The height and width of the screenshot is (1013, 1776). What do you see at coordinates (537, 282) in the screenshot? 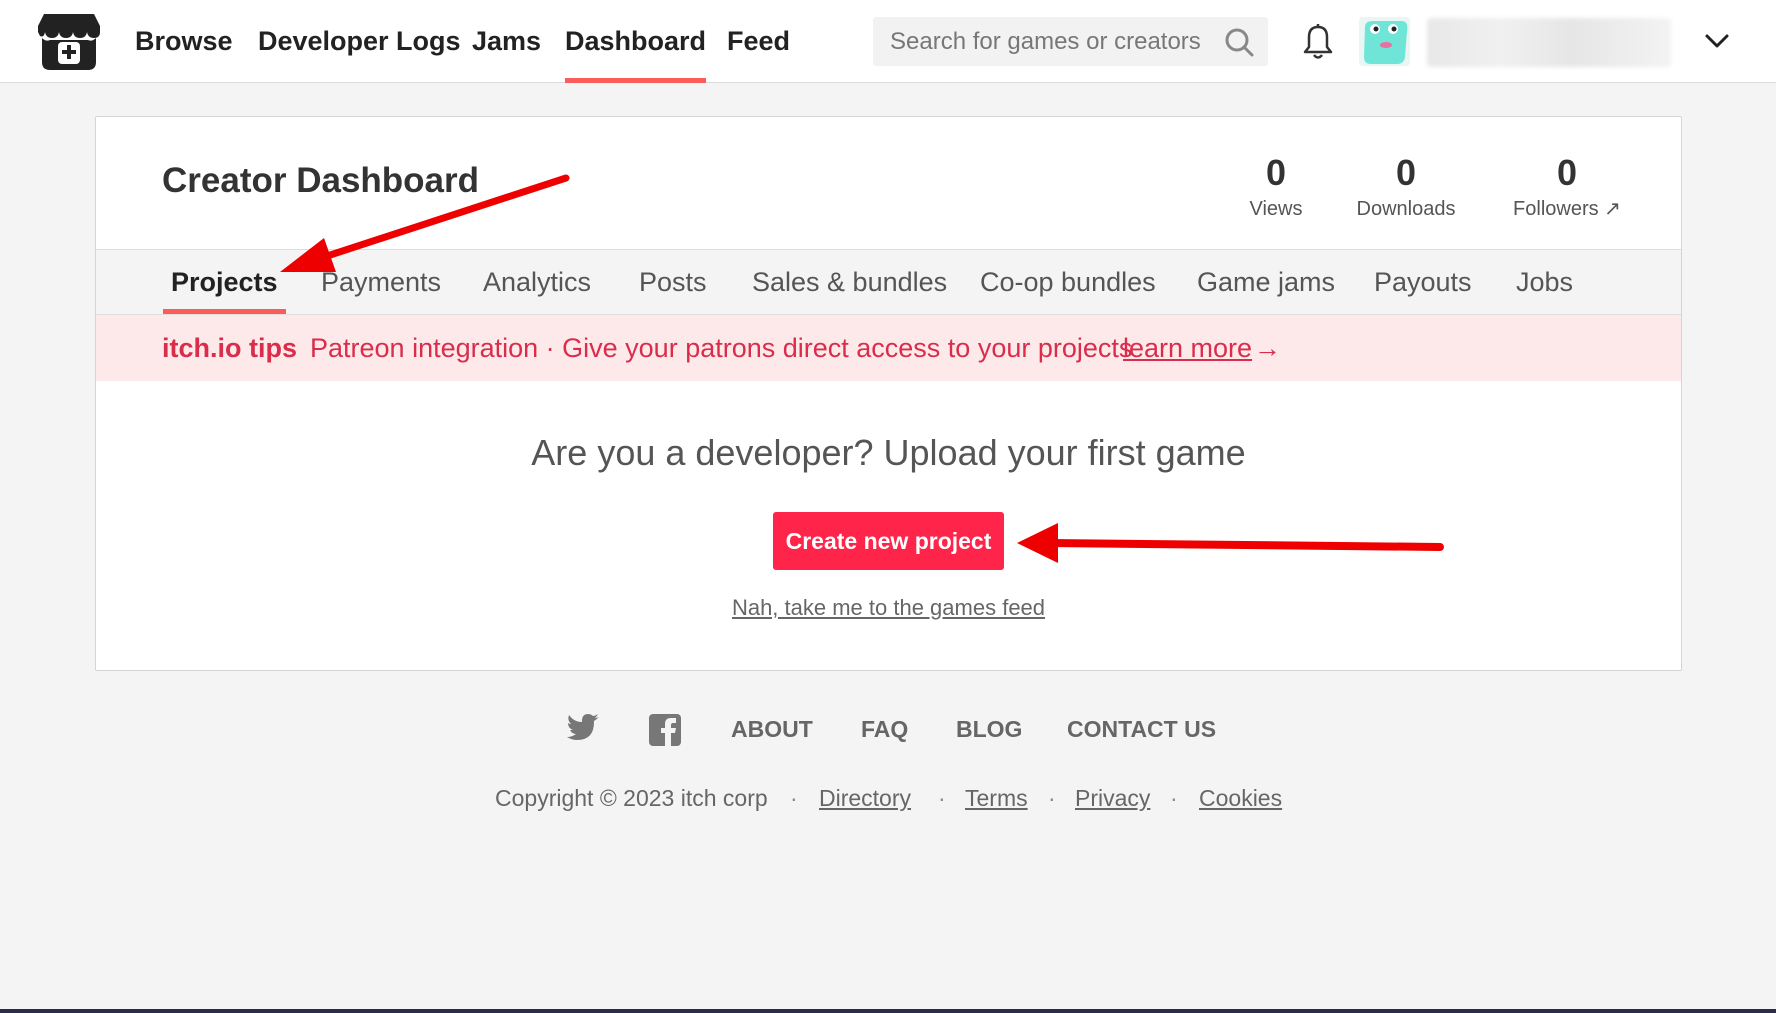
I see `tab-analytics: Analytics` at bounding box center [537, 282].